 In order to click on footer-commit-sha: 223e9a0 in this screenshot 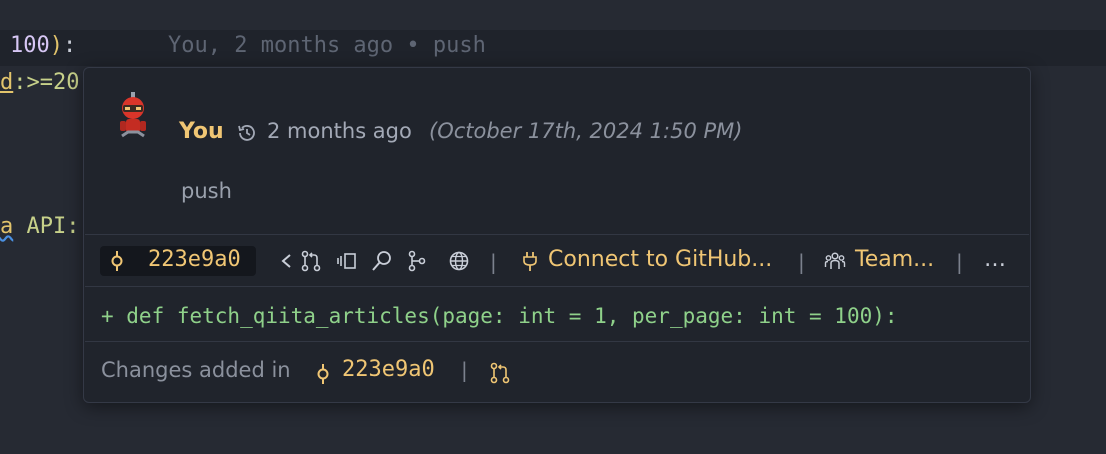, I will do `click(388, 369)`.